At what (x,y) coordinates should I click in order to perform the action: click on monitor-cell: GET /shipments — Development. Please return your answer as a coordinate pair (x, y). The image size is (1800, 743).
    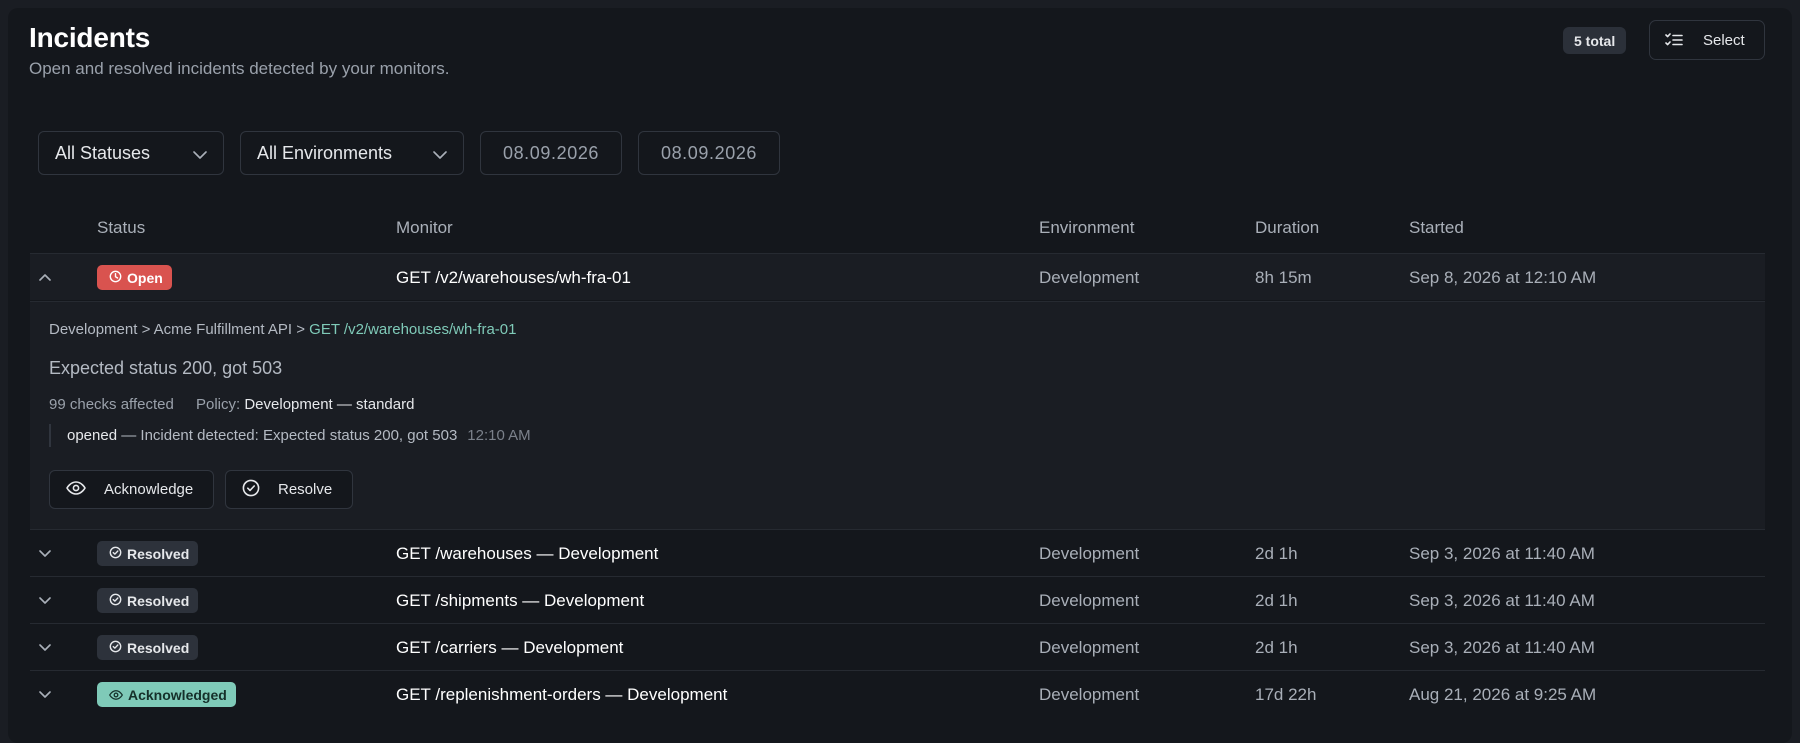
    Looking at the image, I should click on (520, 600).